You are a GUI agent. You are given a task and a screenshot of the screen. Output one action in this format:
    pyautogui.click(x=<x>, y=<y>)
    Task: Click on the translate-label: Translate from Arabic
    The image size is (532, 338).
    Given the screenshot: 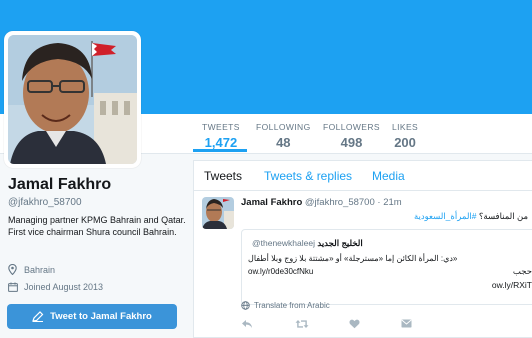 What is the action you would take?
    pyautogui.click(x=292, y=305)
    